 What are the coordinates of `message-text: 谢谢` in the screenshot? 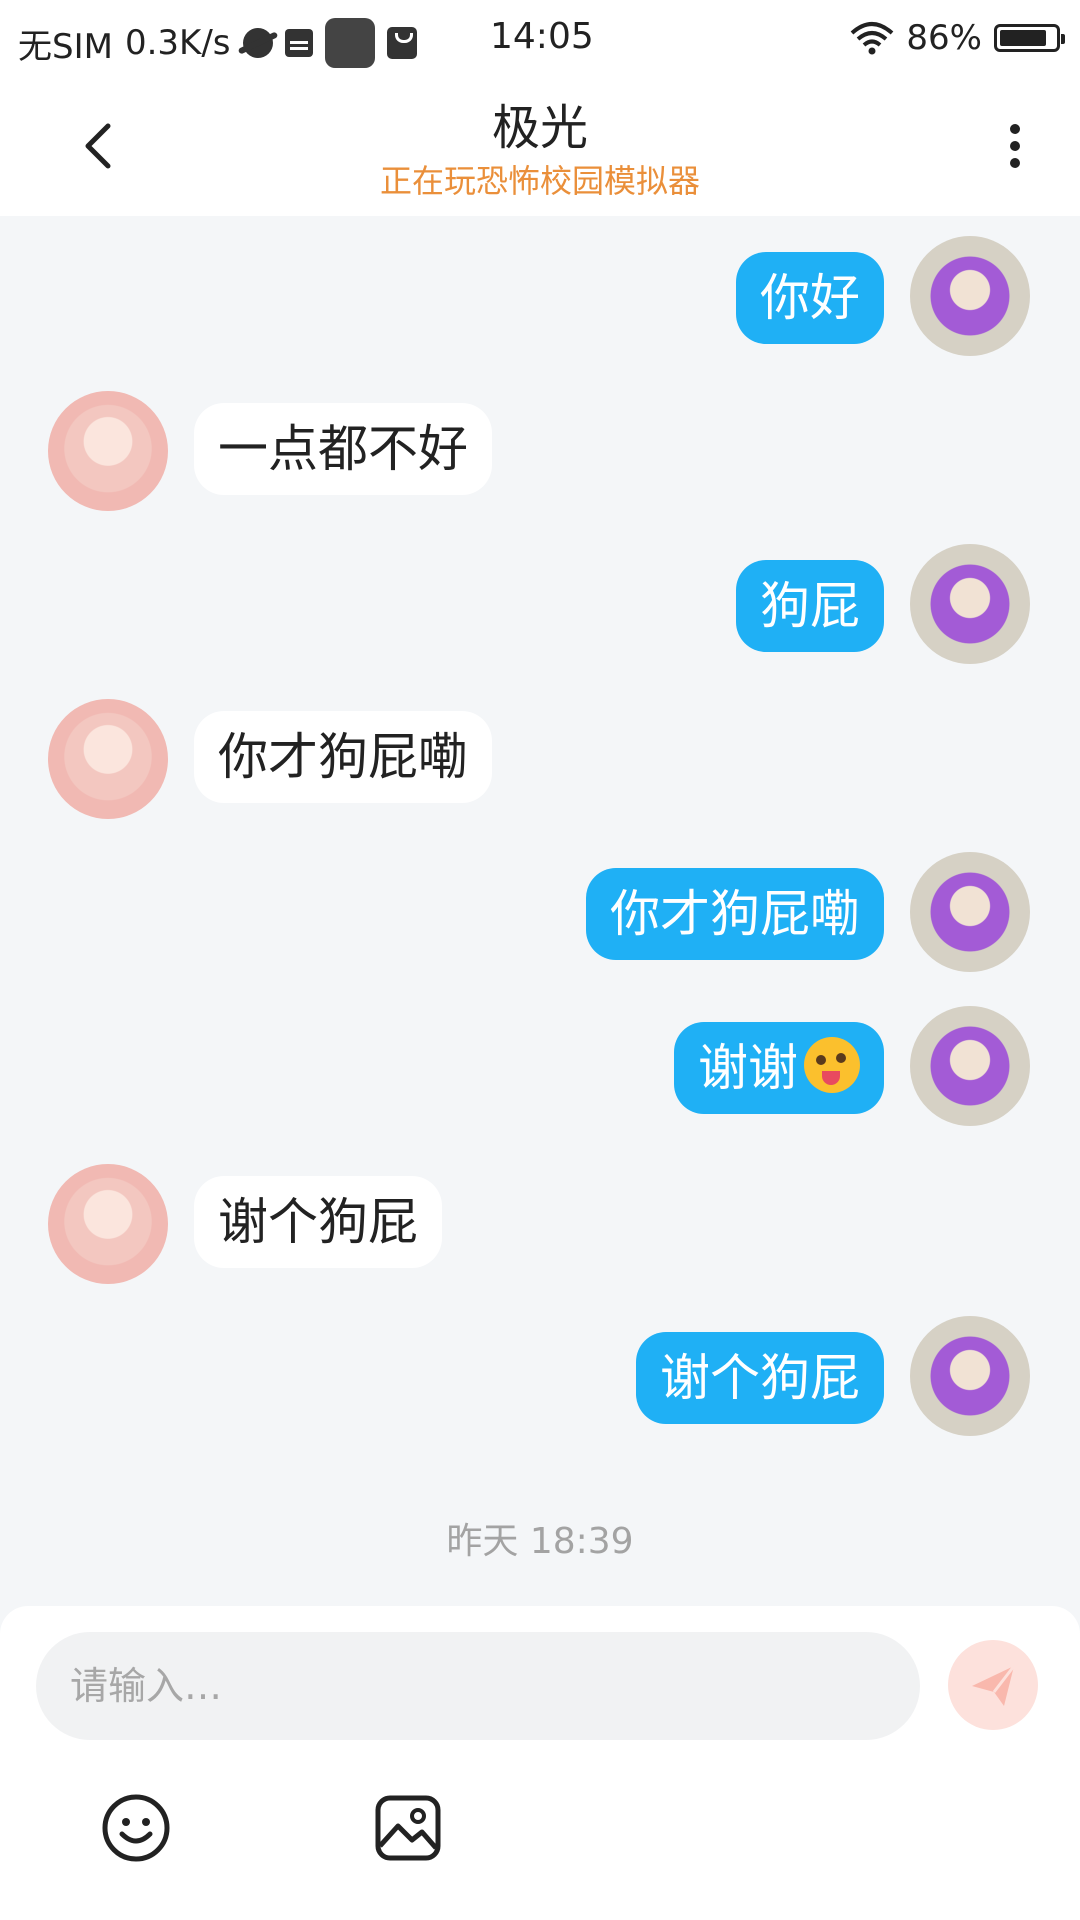 It's located at (748, 1068).